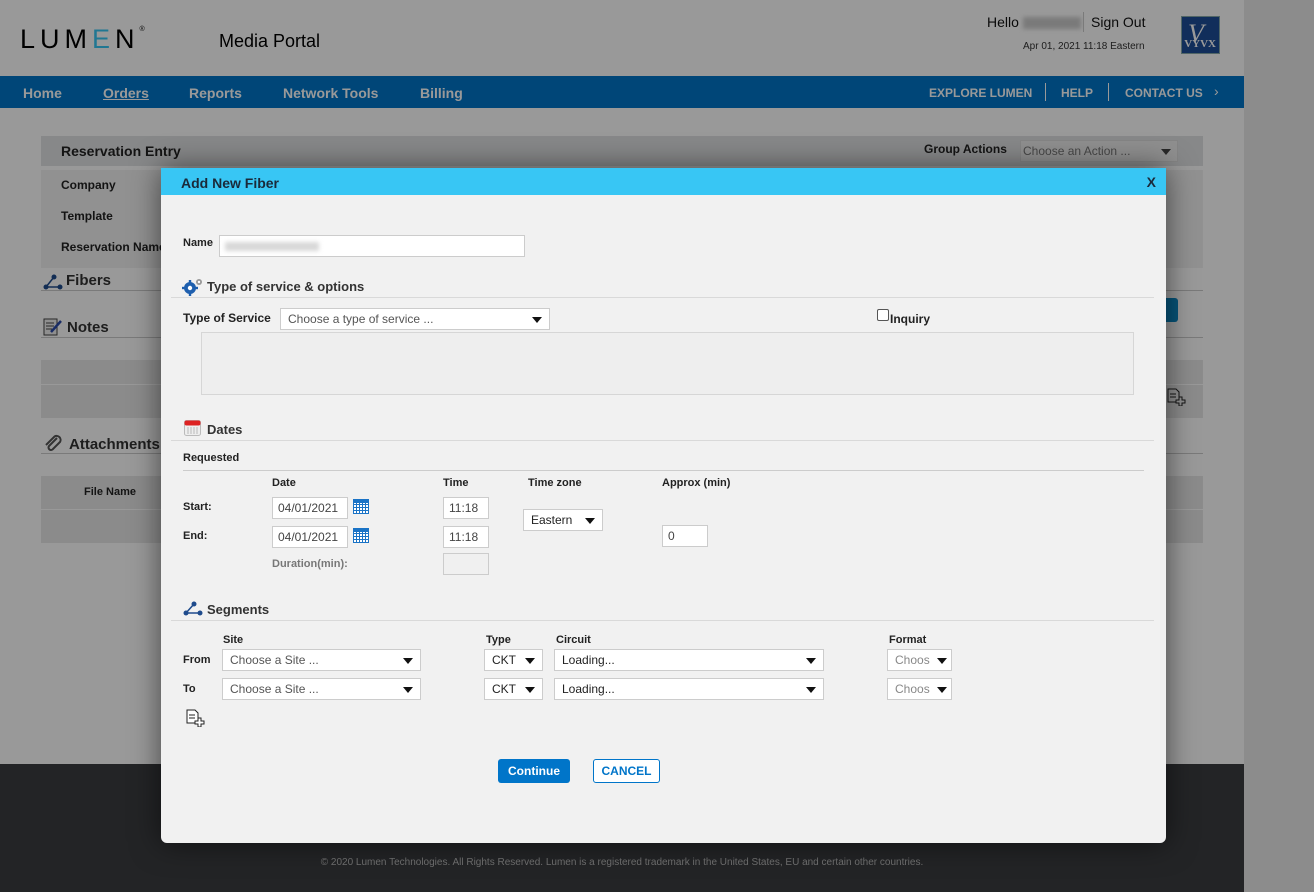 Image resolution: width=1314 pixels, height=892 pixels. I want to click on add-segment-icon, so click(195, 718).